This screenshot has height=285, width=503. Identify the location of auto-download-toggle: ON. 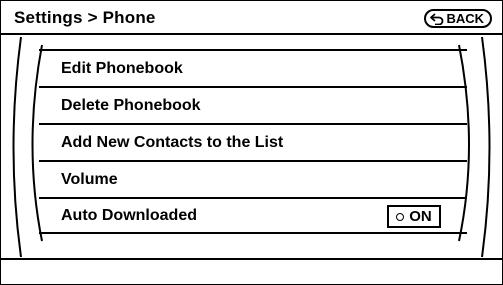
(414, 216).